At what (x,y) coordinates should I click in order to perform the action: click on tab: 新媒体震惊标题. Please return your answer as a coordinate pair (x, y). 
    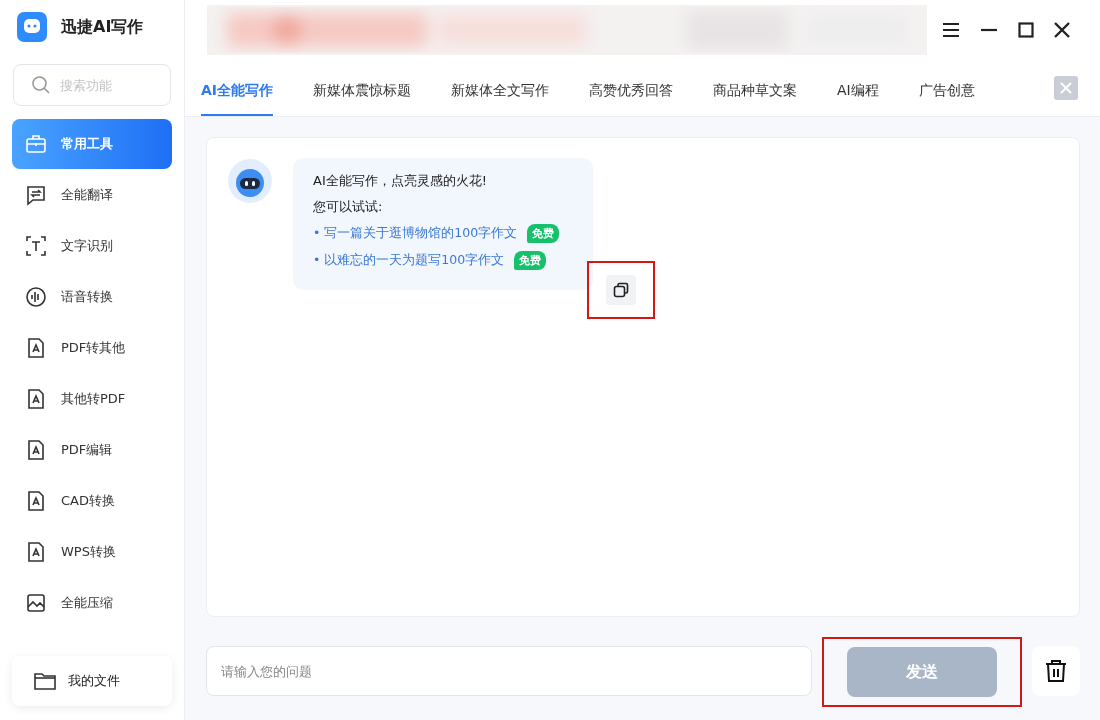
    Looking at the image, I should click on (362, 99).